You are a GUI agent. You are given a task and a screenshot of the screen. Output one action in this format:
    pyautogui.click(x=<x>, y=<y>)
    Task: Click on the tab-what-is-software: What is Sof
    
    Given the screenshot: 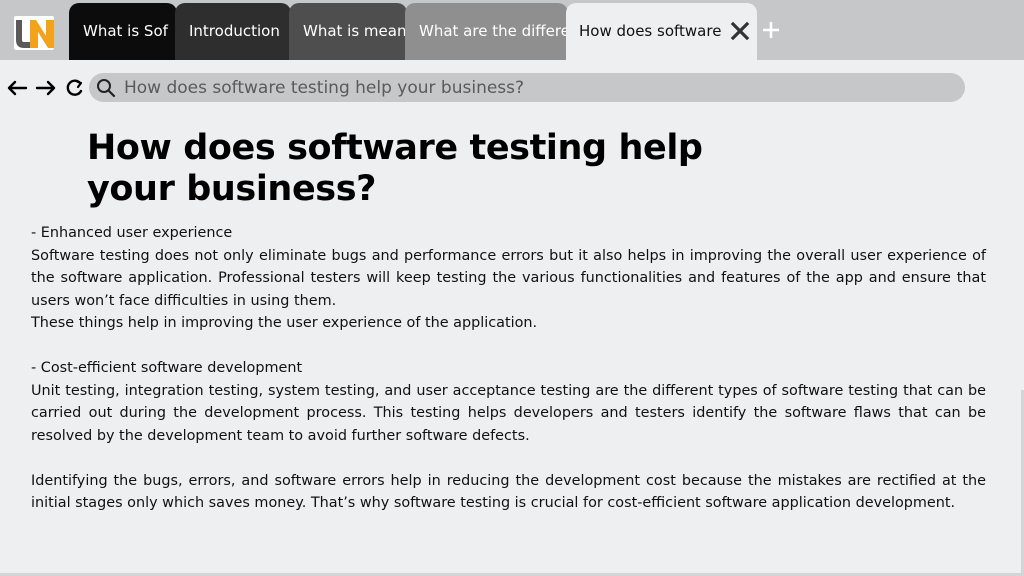 What is the action you would take?
    pyautogui.click(x=123, y=31)
    